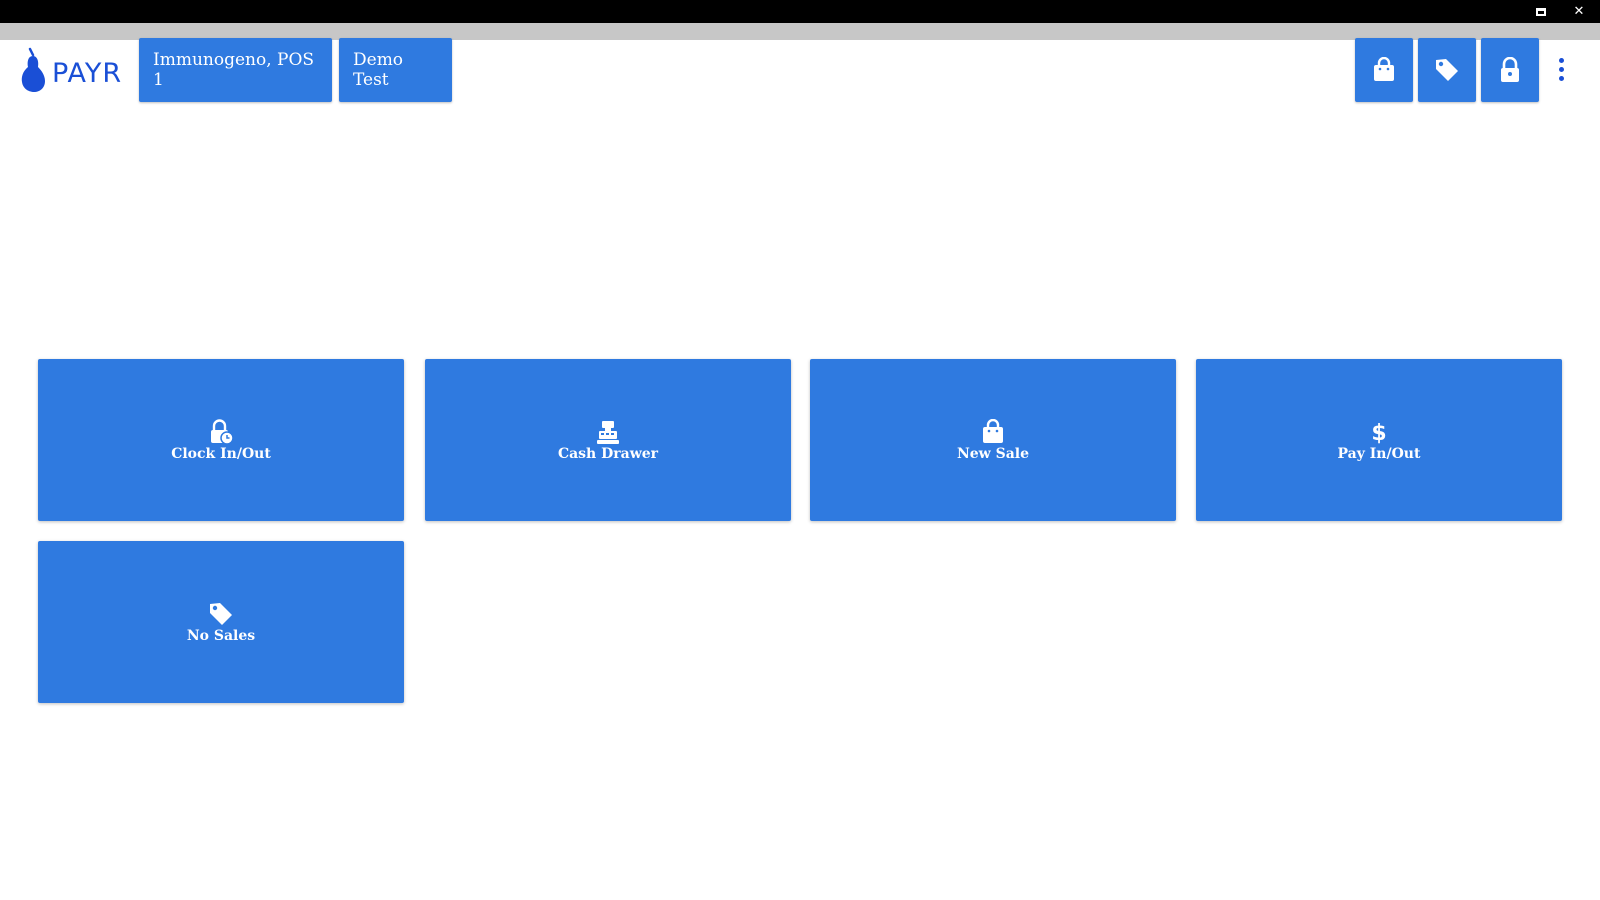  I want to click on tile-label: Pay In/Out, so click(1379, 453).